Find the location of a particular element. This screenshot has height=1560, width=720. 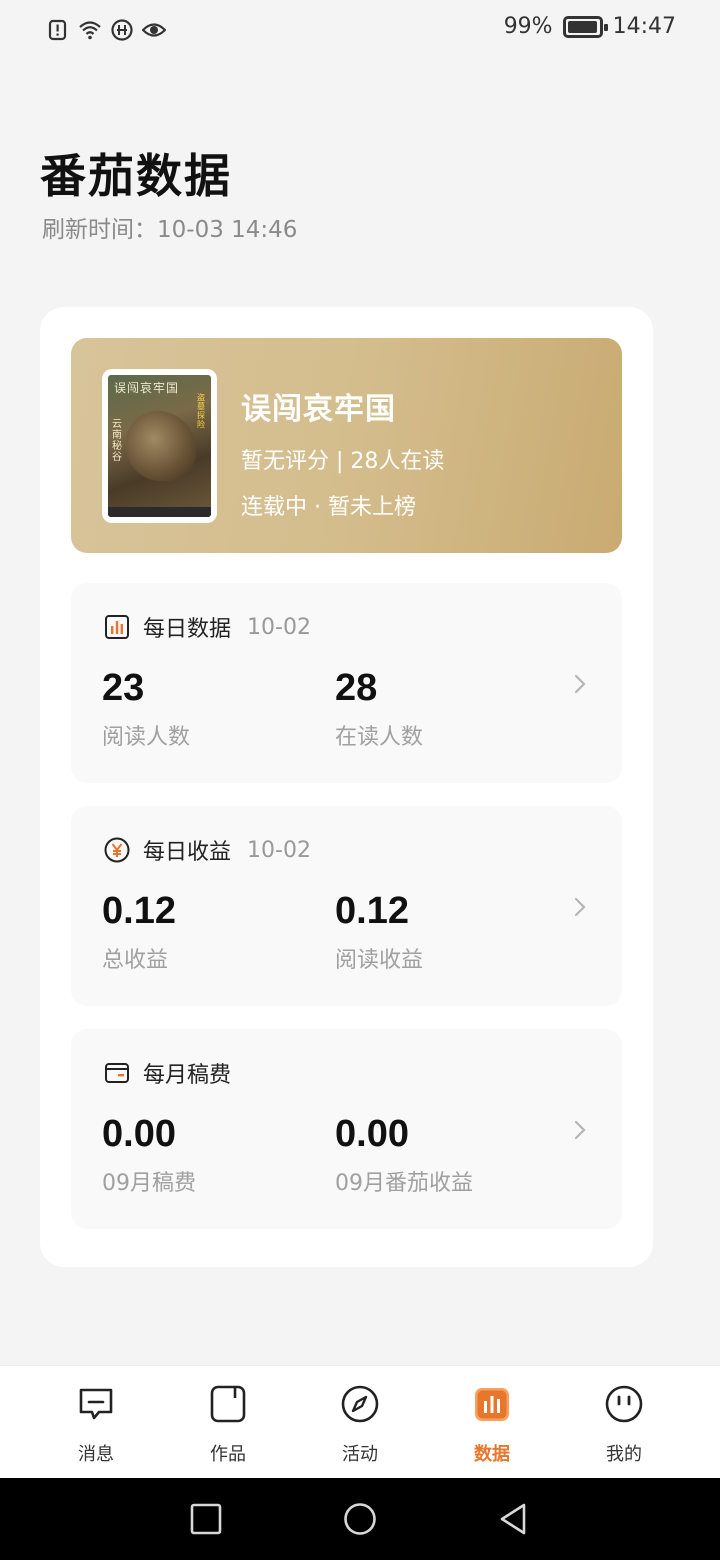

daily-data-card: 每日数据 10-02 23 阅读人数 28 在读人数 is located at coordinates (346, 683).